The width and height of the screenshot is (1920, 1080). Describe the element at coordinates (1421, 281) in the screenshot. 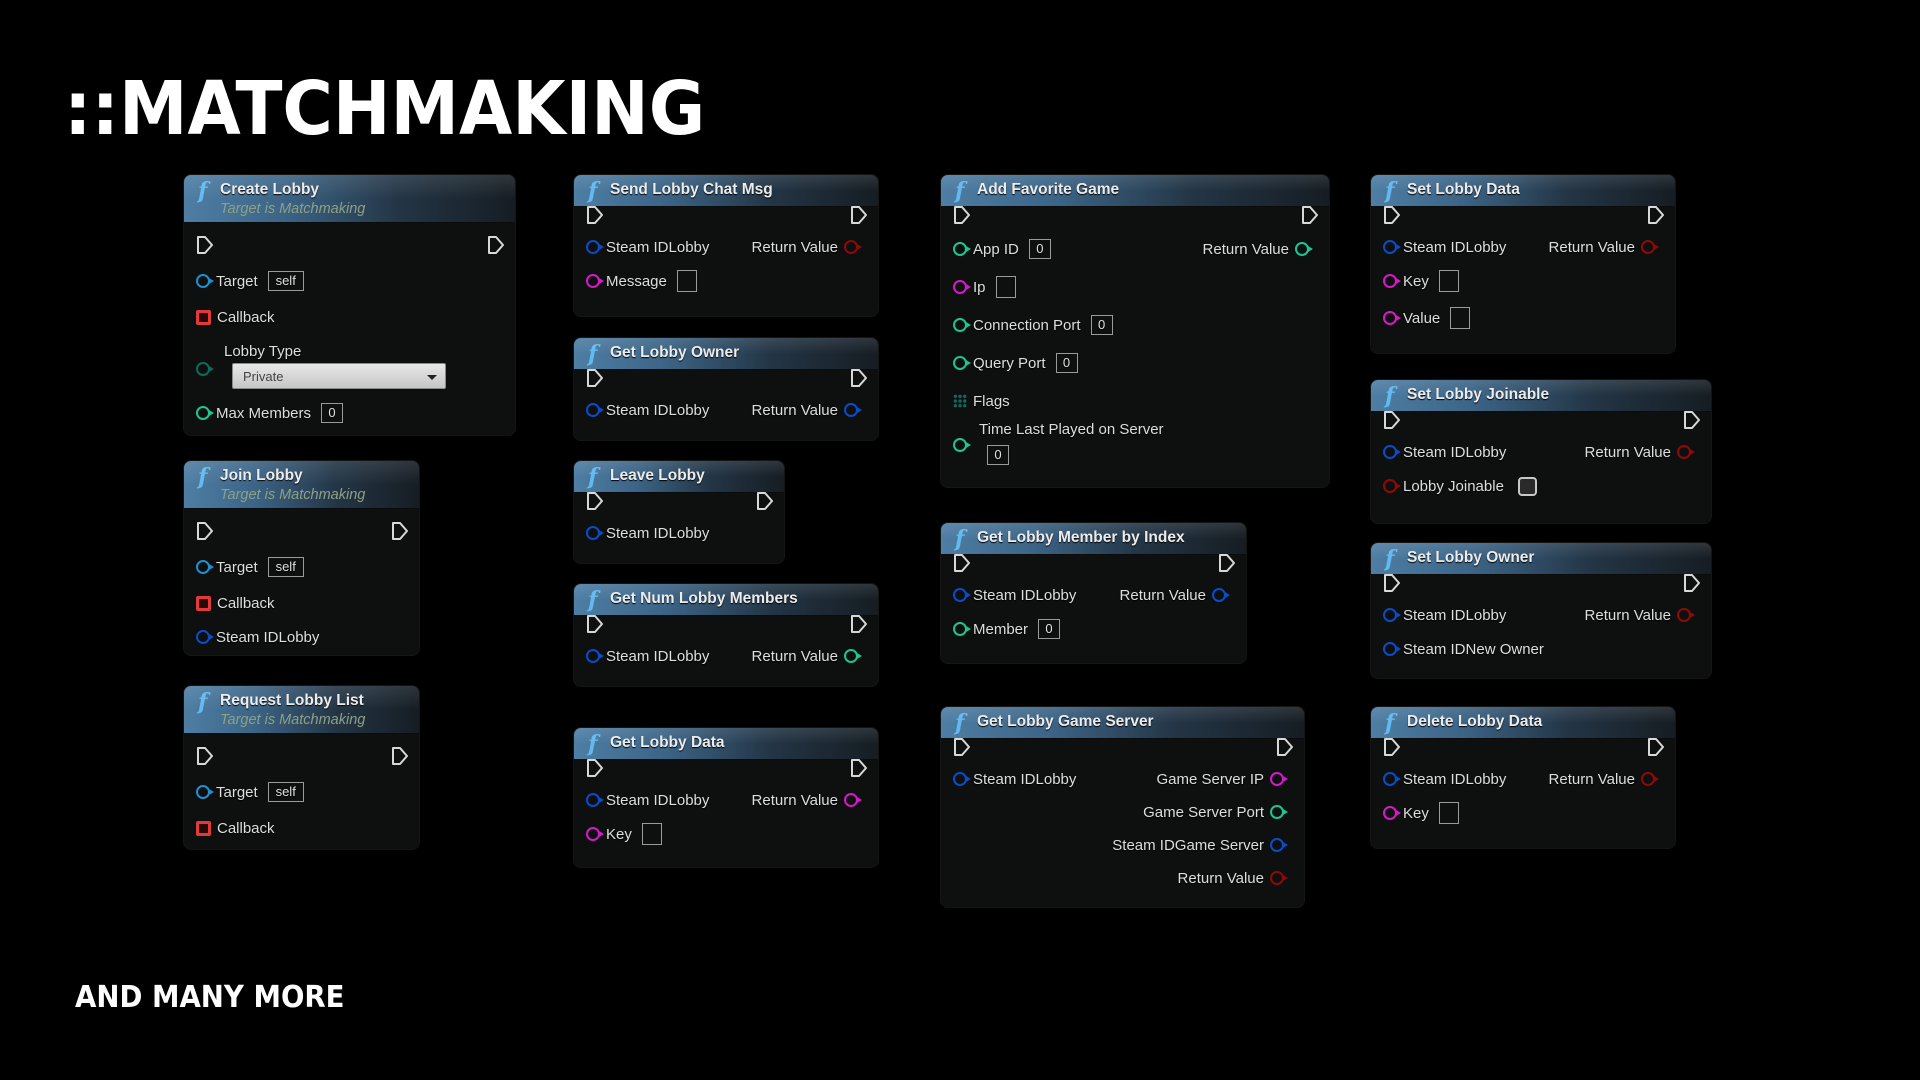

I see `input-key: Key` at that location.